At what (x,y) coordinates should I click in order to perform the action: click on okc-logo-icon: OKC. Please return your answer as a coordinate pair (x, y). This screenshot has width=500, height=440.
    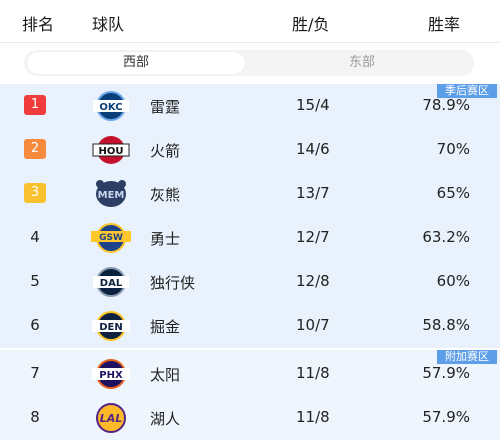
    Looking at the image, I should click on (111, 106).